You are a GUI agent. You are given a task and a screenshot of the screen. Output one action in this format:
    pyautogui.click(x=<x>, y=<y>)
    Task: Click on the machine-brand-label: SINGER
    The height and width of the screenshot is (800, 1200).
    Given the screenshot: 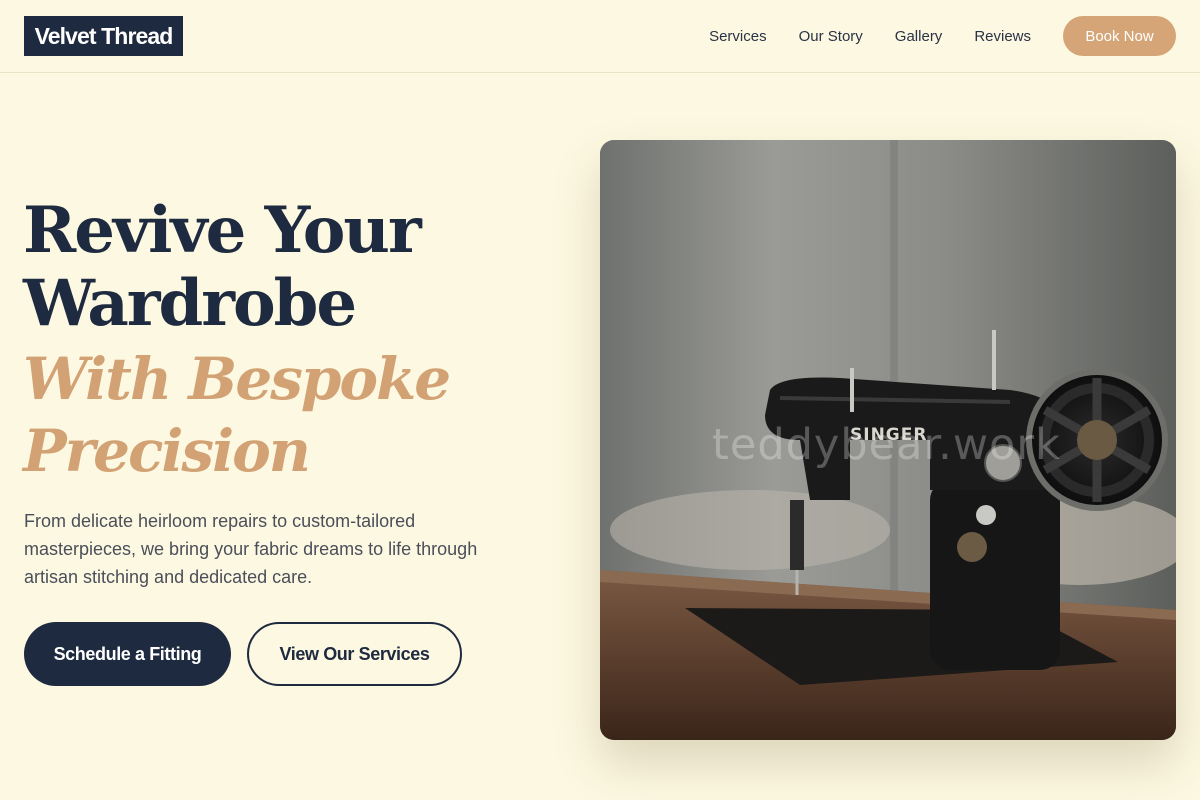 What is the action you would take?
    pyautogui.click(x=888, y=435)
    